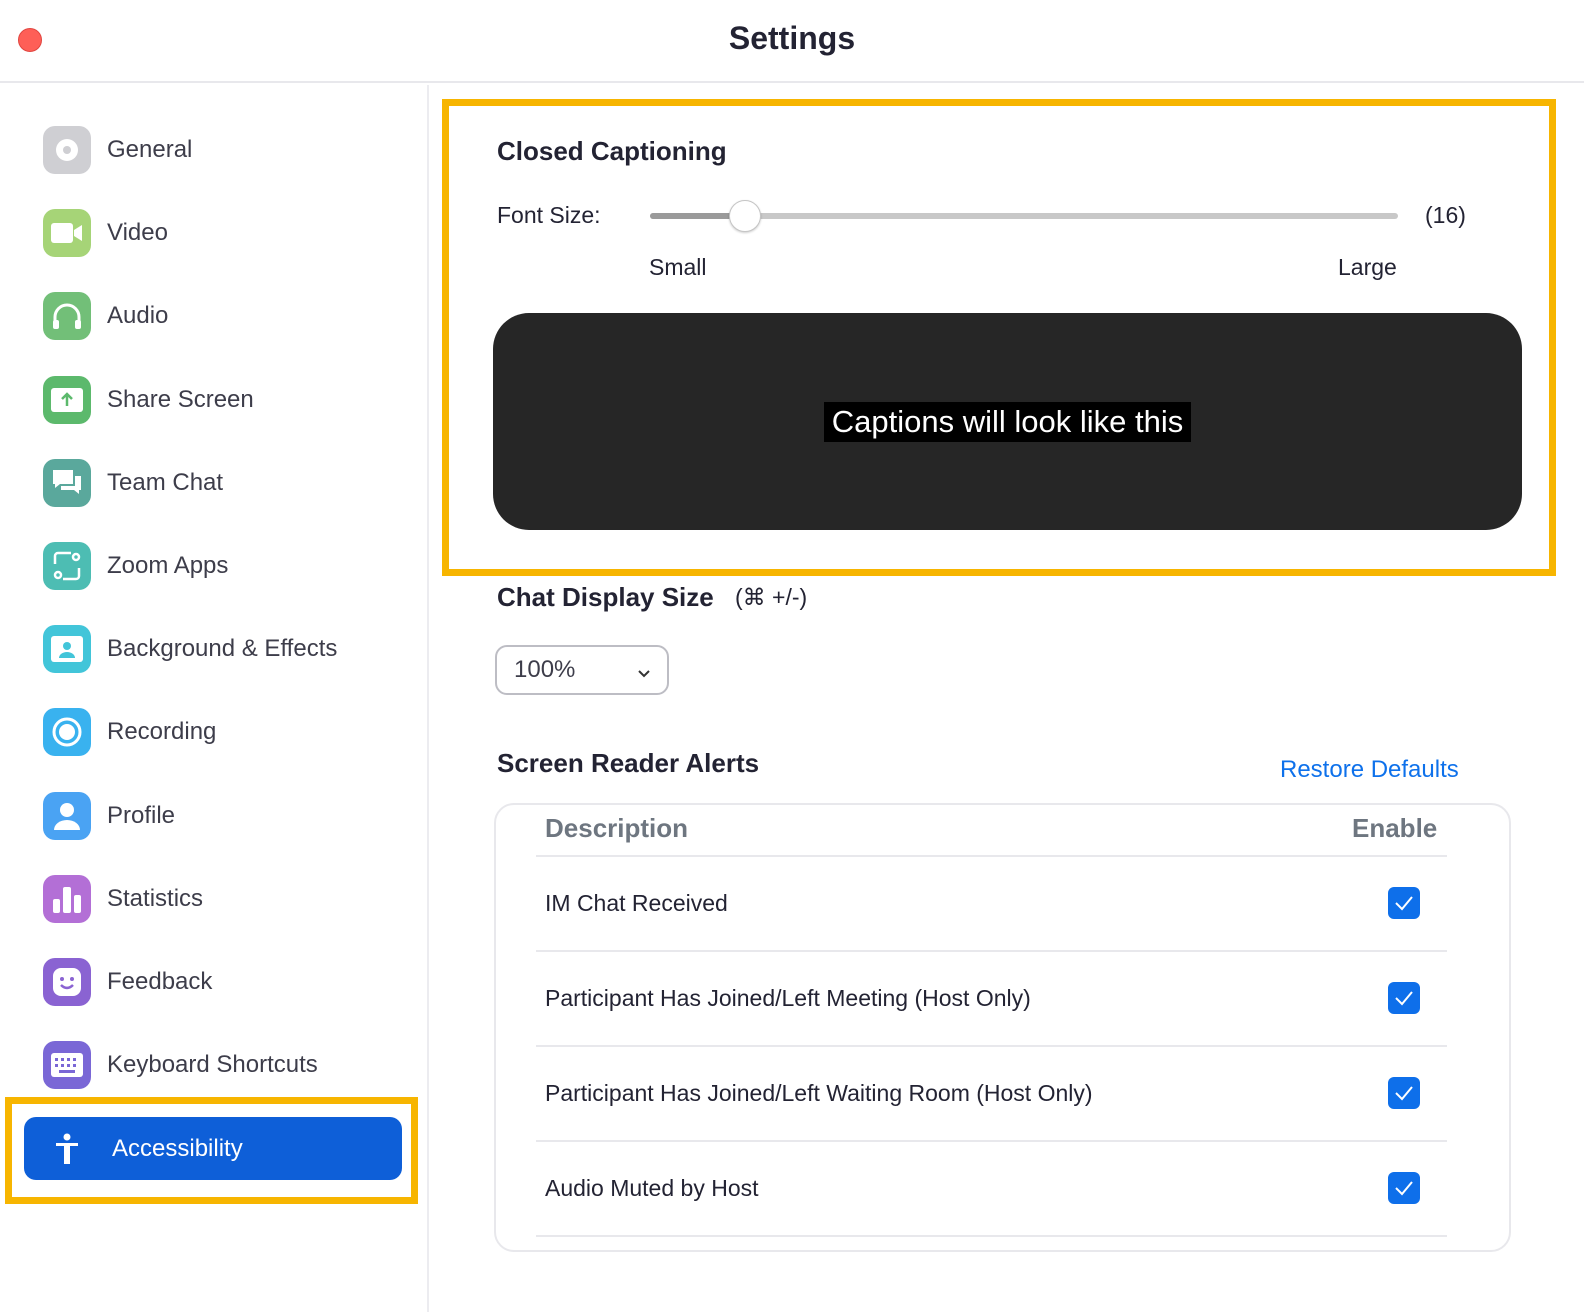  What do you see at coordinates (744, 216) in the screenshot?
I see `slider-thumb` at bounding box center [744, 216].